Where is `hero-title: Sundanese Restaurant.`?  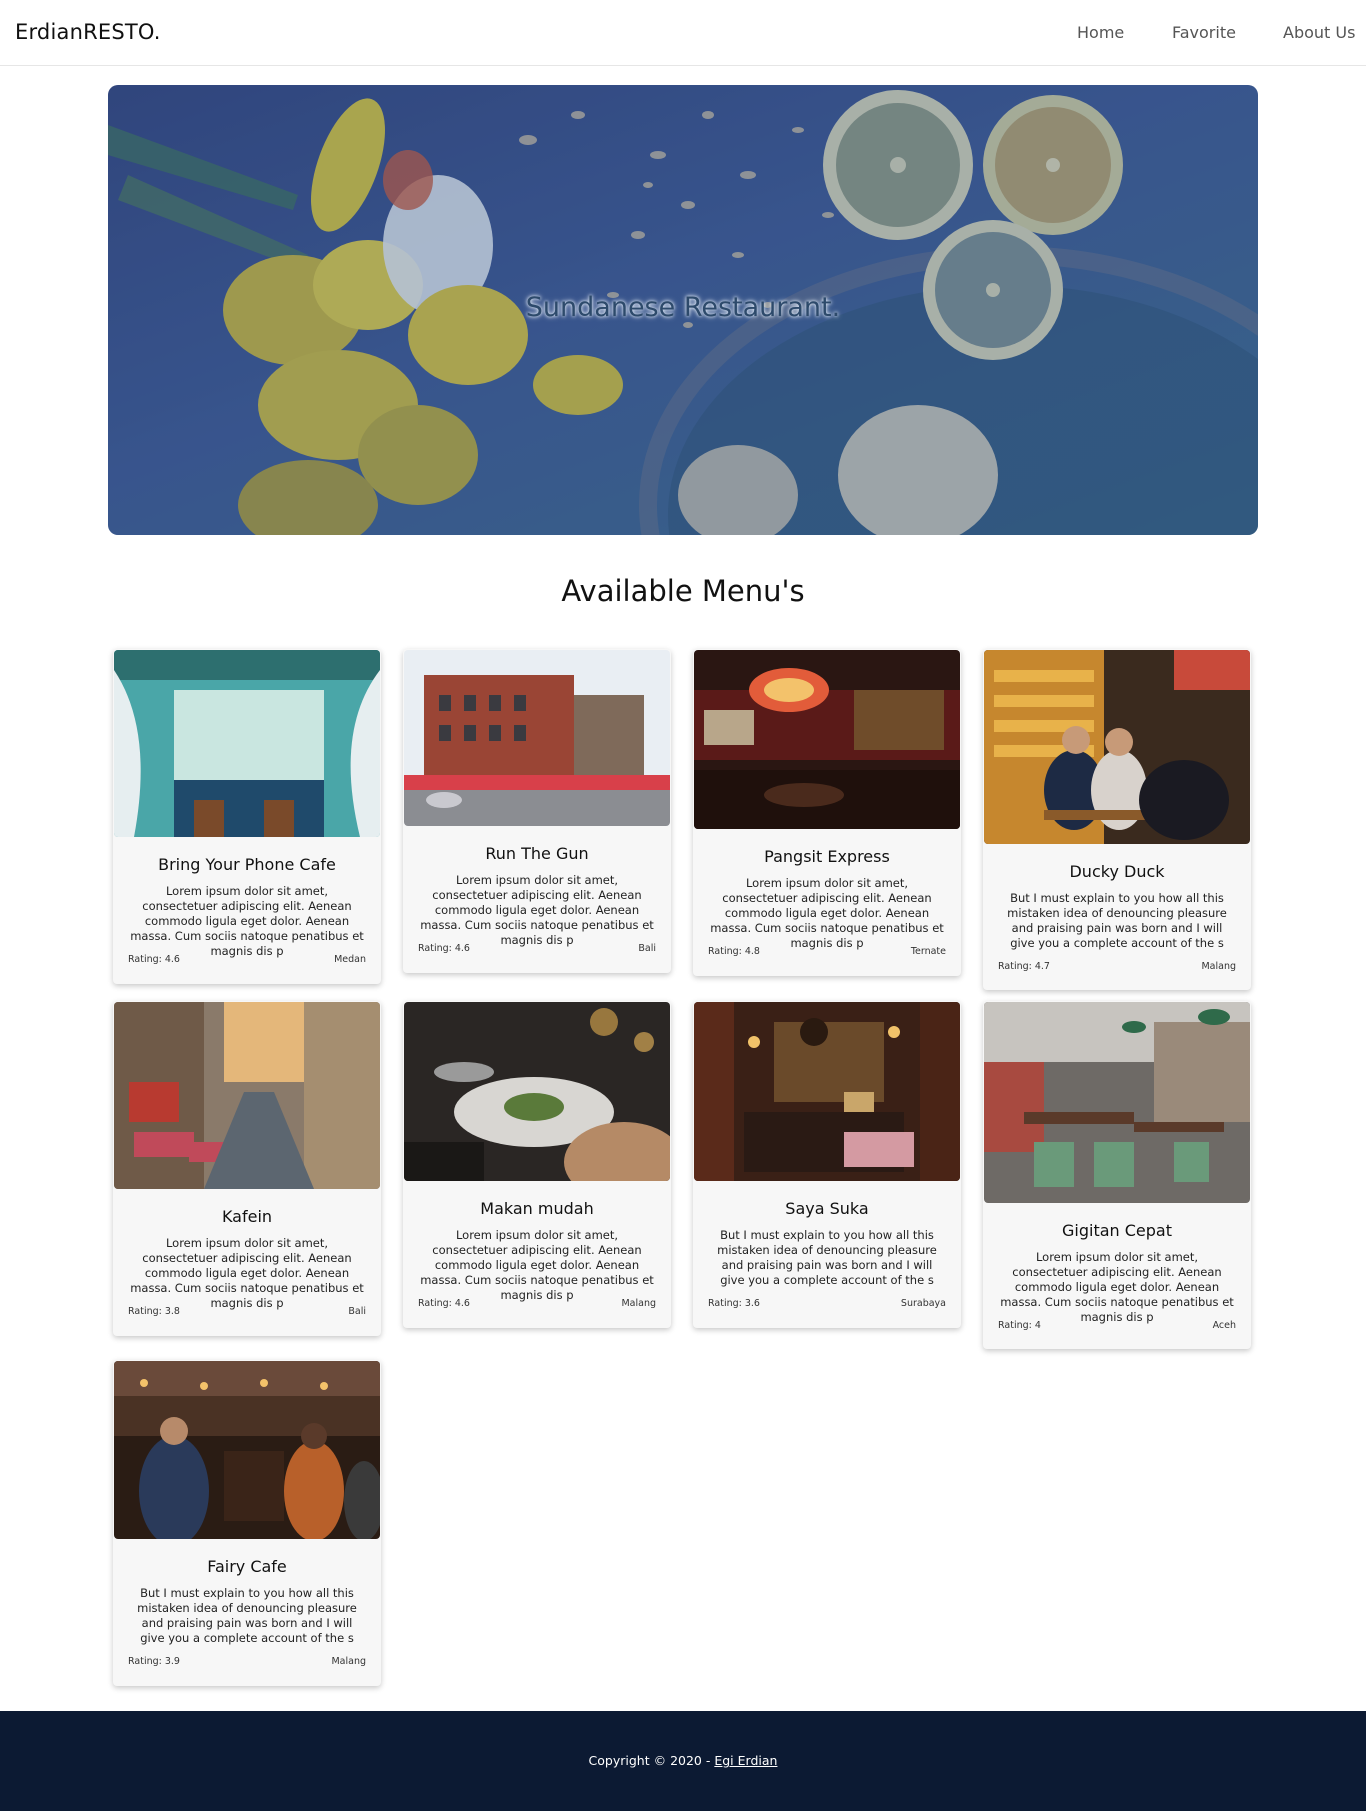
hero-title: Sundanese Restaurant. is located at coordinates (683, 307).